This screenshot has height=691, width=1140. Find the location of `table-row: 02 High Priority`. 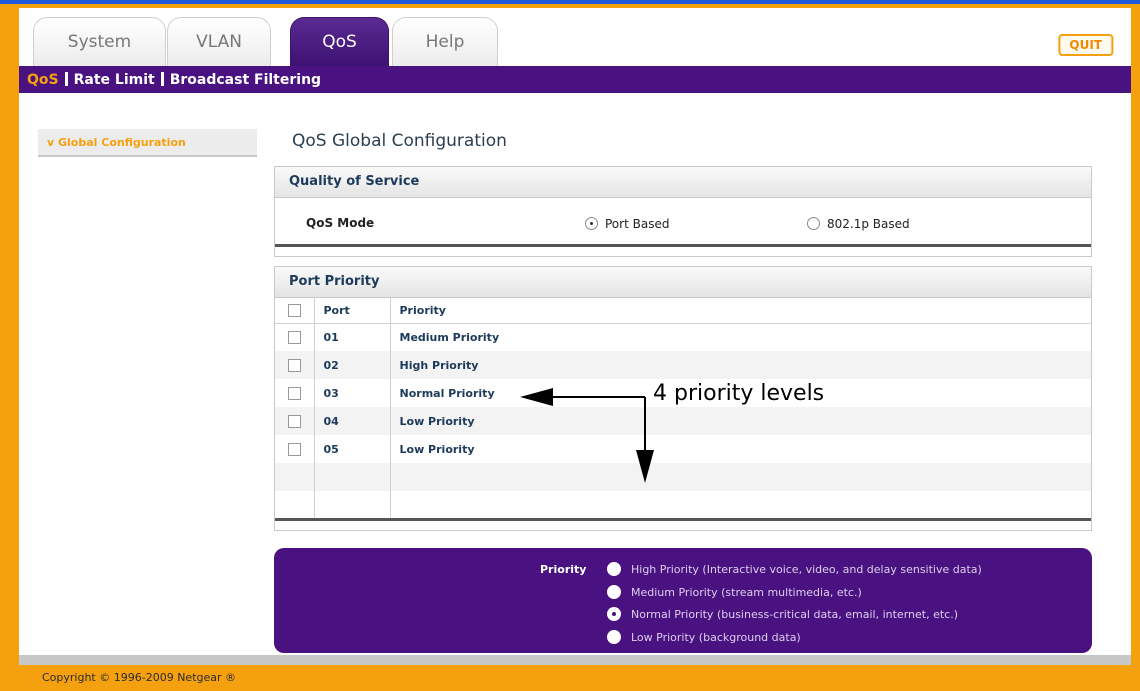

table-row: 02 High Priority is located at coordinates (683, 365).